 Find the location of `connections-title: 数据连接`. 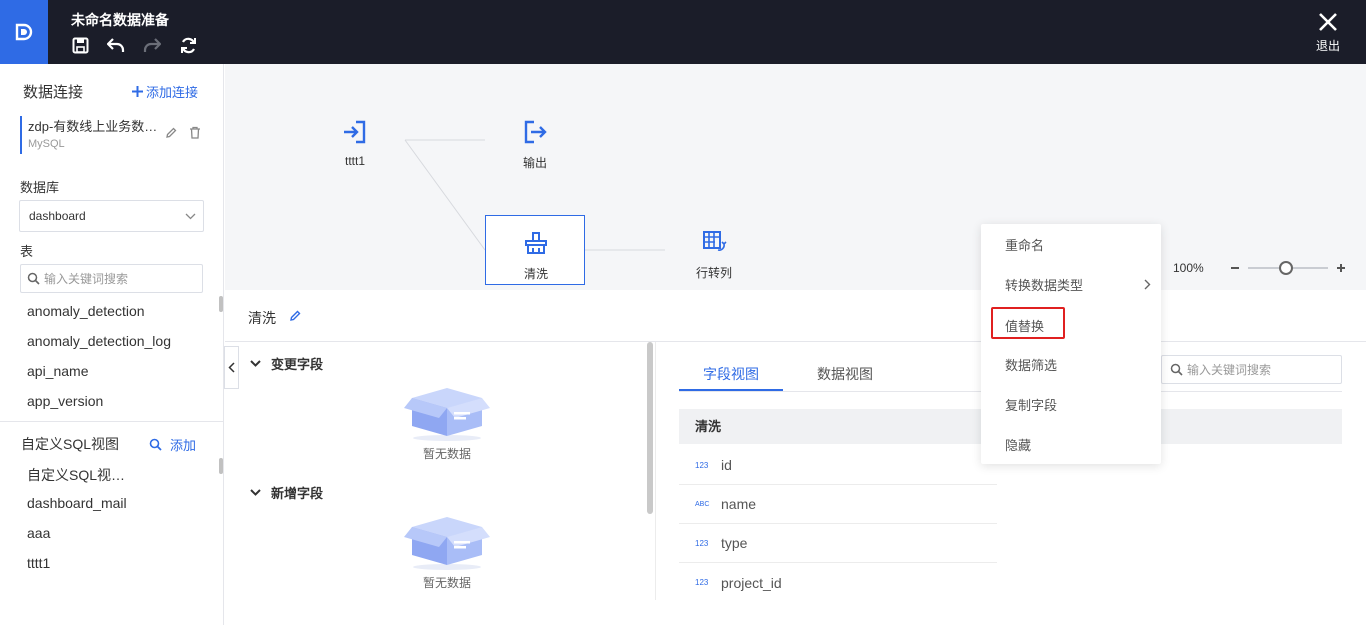

connections-title: 数据连接 is located at coordinates (53, 92).